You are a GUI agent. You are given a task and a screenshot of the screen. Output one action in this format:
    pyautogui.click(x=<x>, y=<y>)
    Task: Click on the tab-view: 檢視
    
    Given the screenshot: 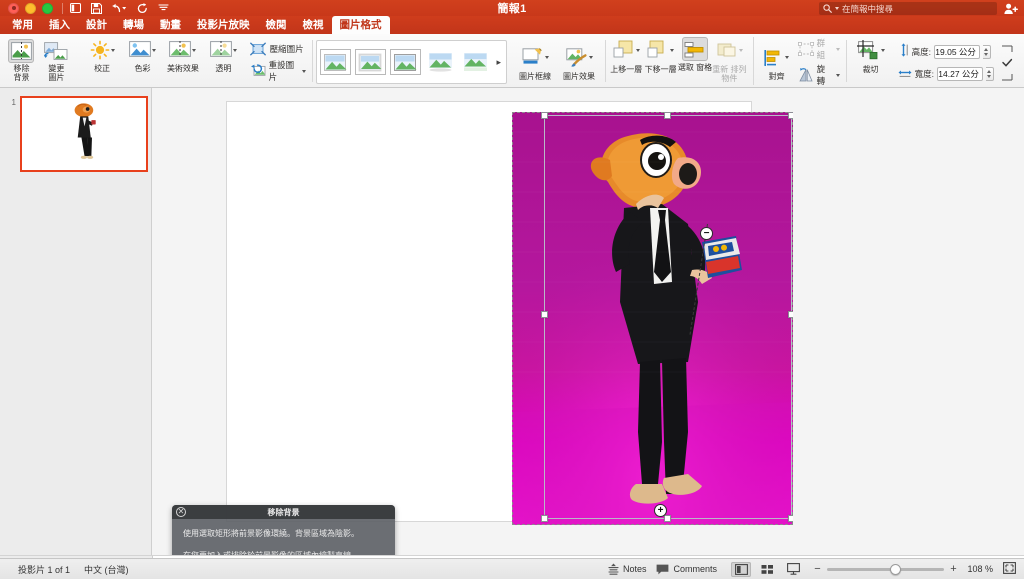 What is the action you would take?
    pyautogui.click(x=313, y=25)
    